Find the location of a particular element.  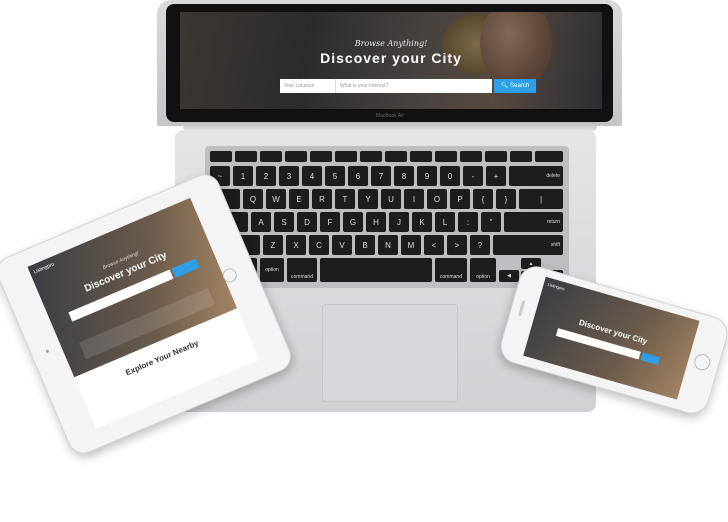

key-minus: - is located at coordinates (473, 176).